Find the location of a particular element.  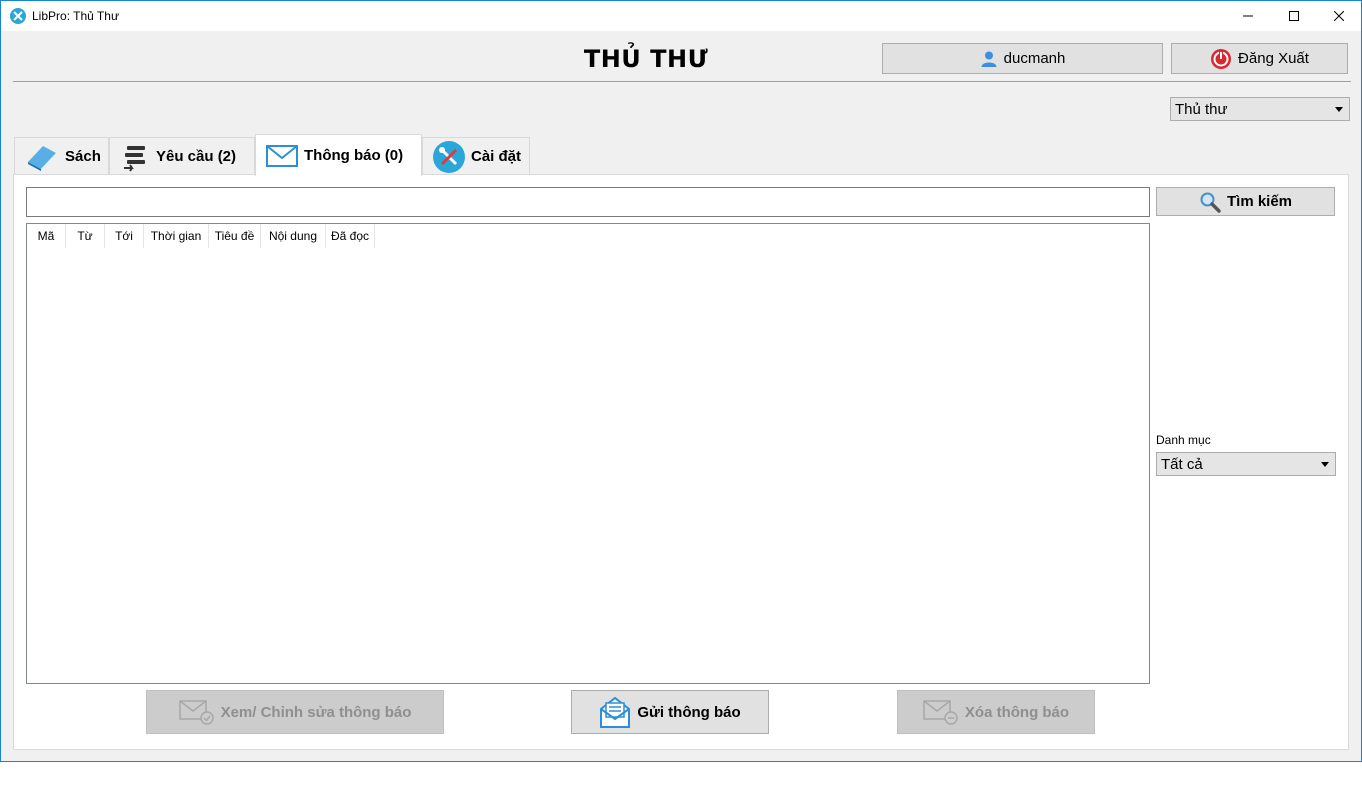

logout-label: Đăng Xuất is located at coordinates (1273, 58).